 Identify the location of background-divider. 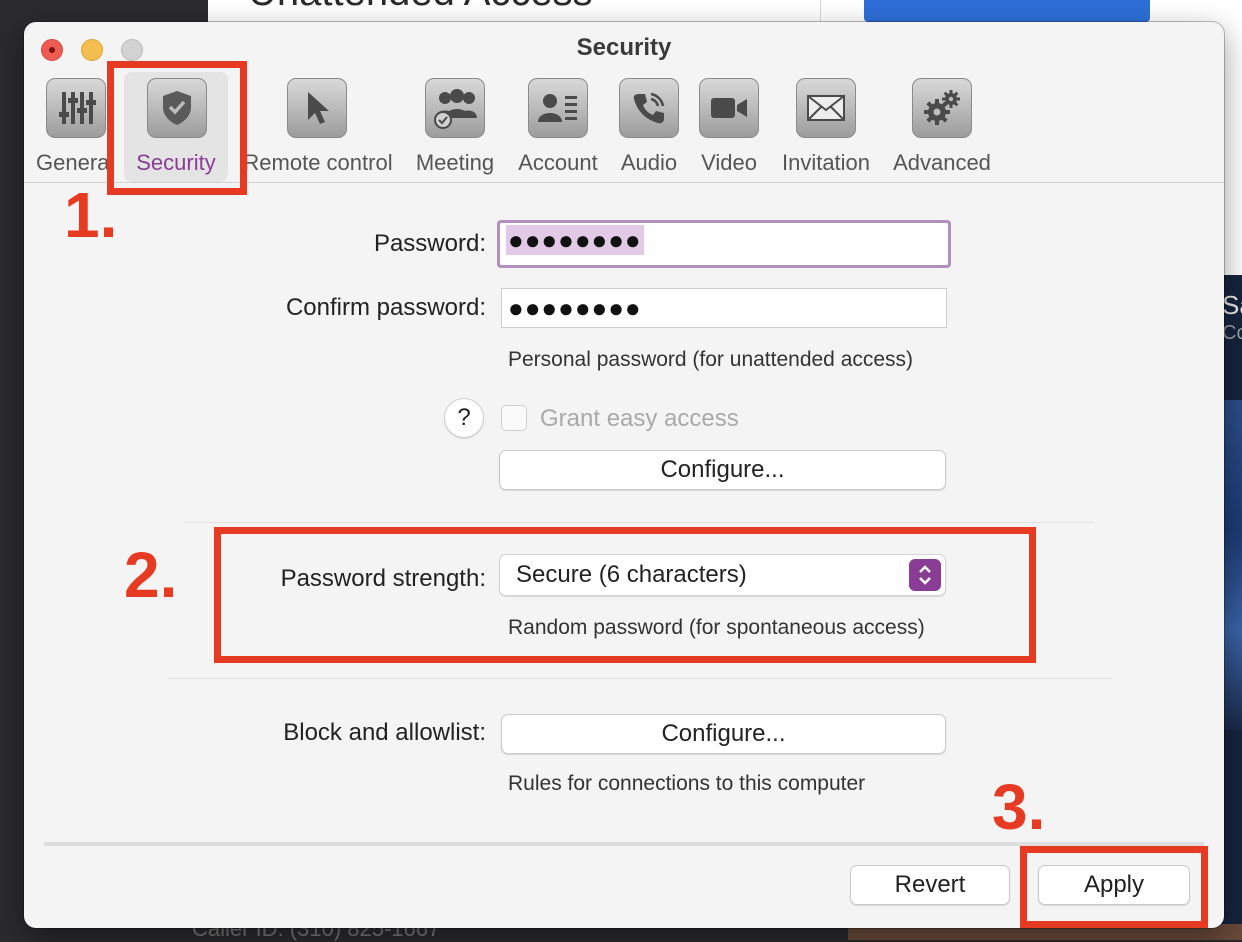
(820, 11).